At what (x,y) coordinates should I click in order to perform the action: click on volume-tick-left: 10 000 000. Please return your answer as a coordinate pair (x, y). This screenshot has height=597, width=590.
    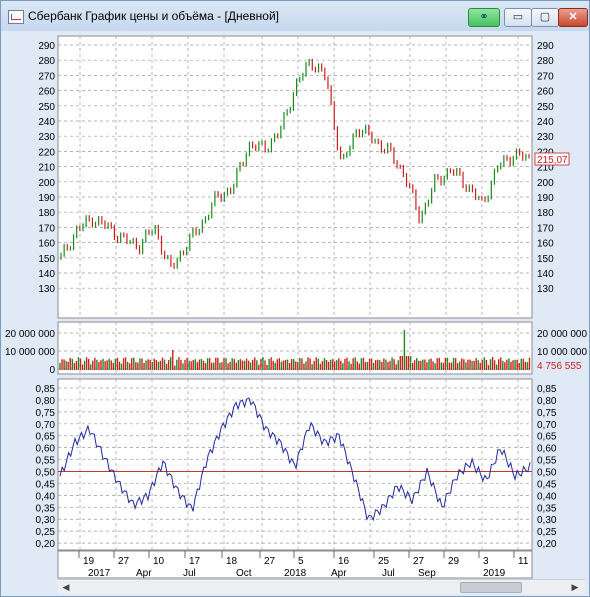
    Looking at the image, I should click on (30, 352).